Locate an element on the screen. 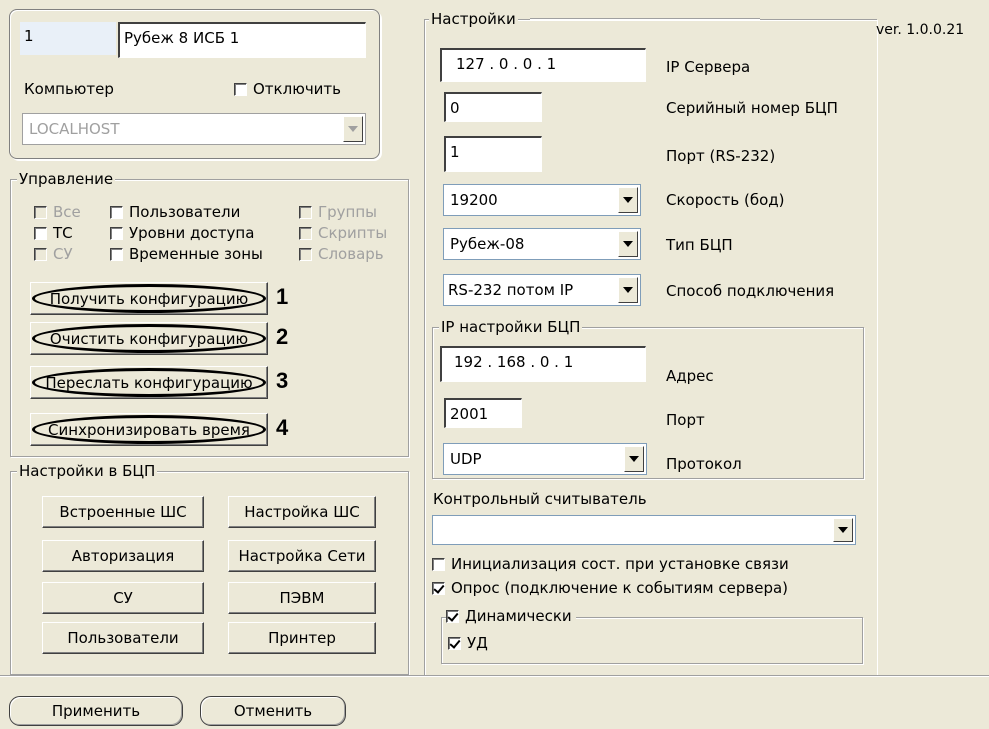 This screenshot has width=989, height=729. init-checkbox: Инициализация сост. при установке связи is located at coordinates (610, 564).